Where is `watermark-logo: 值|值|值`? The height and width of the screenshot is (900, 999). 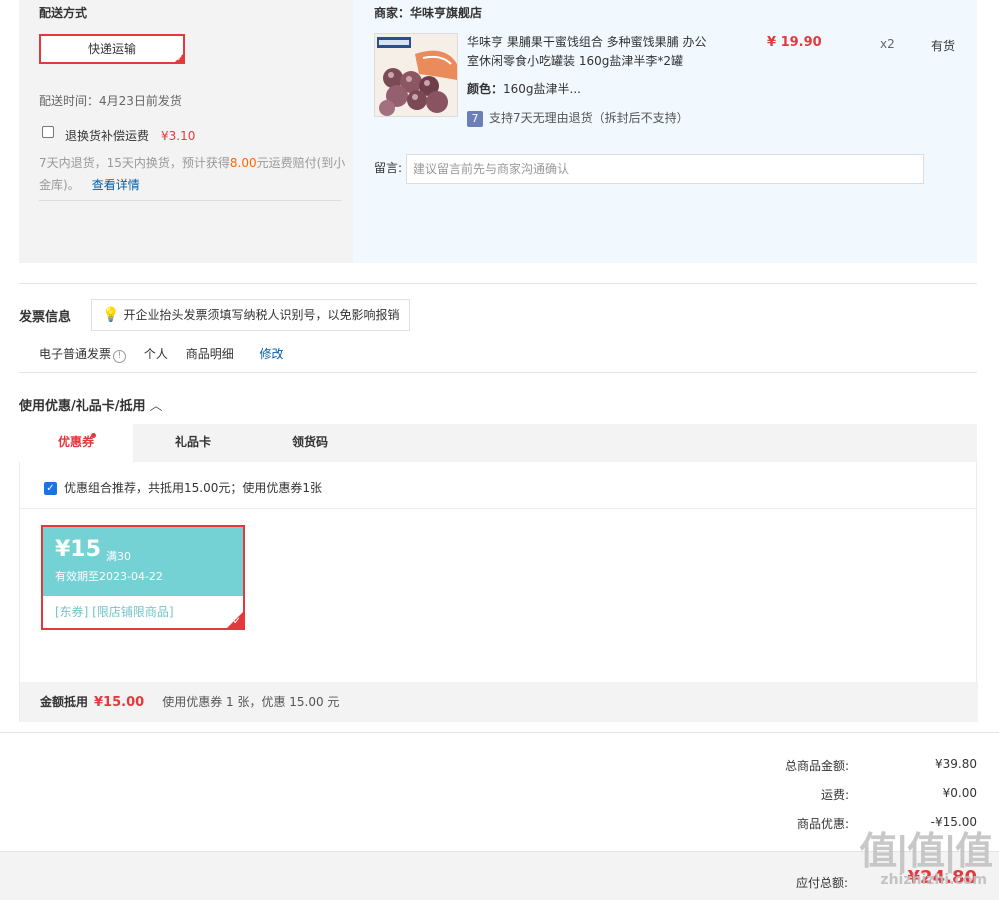 watermark-logo: 值|值|值 is located at coordinates (926, 851).